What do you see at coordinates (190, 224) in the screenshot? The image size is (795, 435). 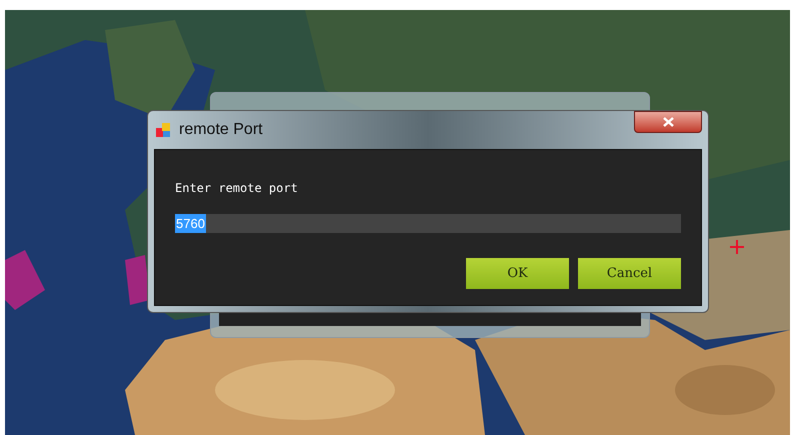 I see `port-value: 5760` at bounding box center [190, 224].